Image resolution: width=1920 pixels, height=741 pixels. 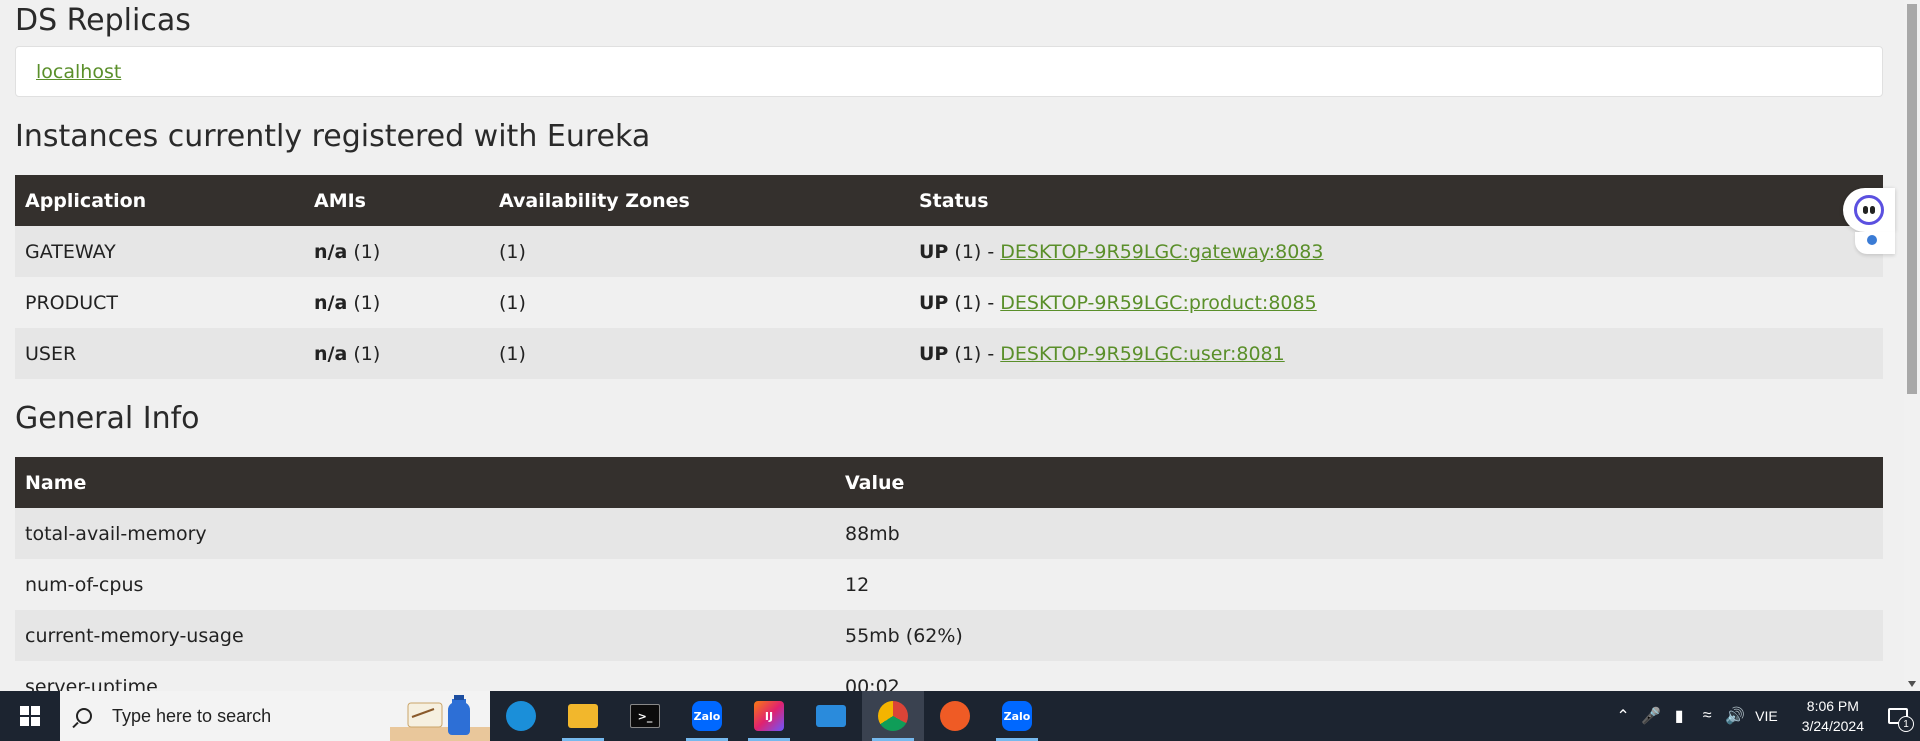 What do you see at coordinates (872, 683) in the screenshot?
I see `info-value: 00:02` at bounding box center [872, 683].